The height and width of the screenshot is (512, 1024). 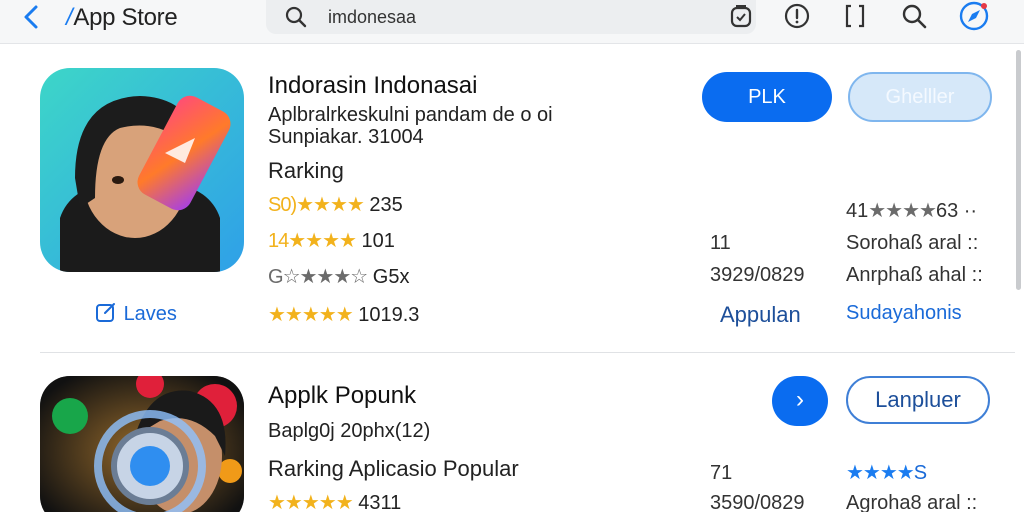 I want to click on app-title-mark: /, so click(x=69, y=17).